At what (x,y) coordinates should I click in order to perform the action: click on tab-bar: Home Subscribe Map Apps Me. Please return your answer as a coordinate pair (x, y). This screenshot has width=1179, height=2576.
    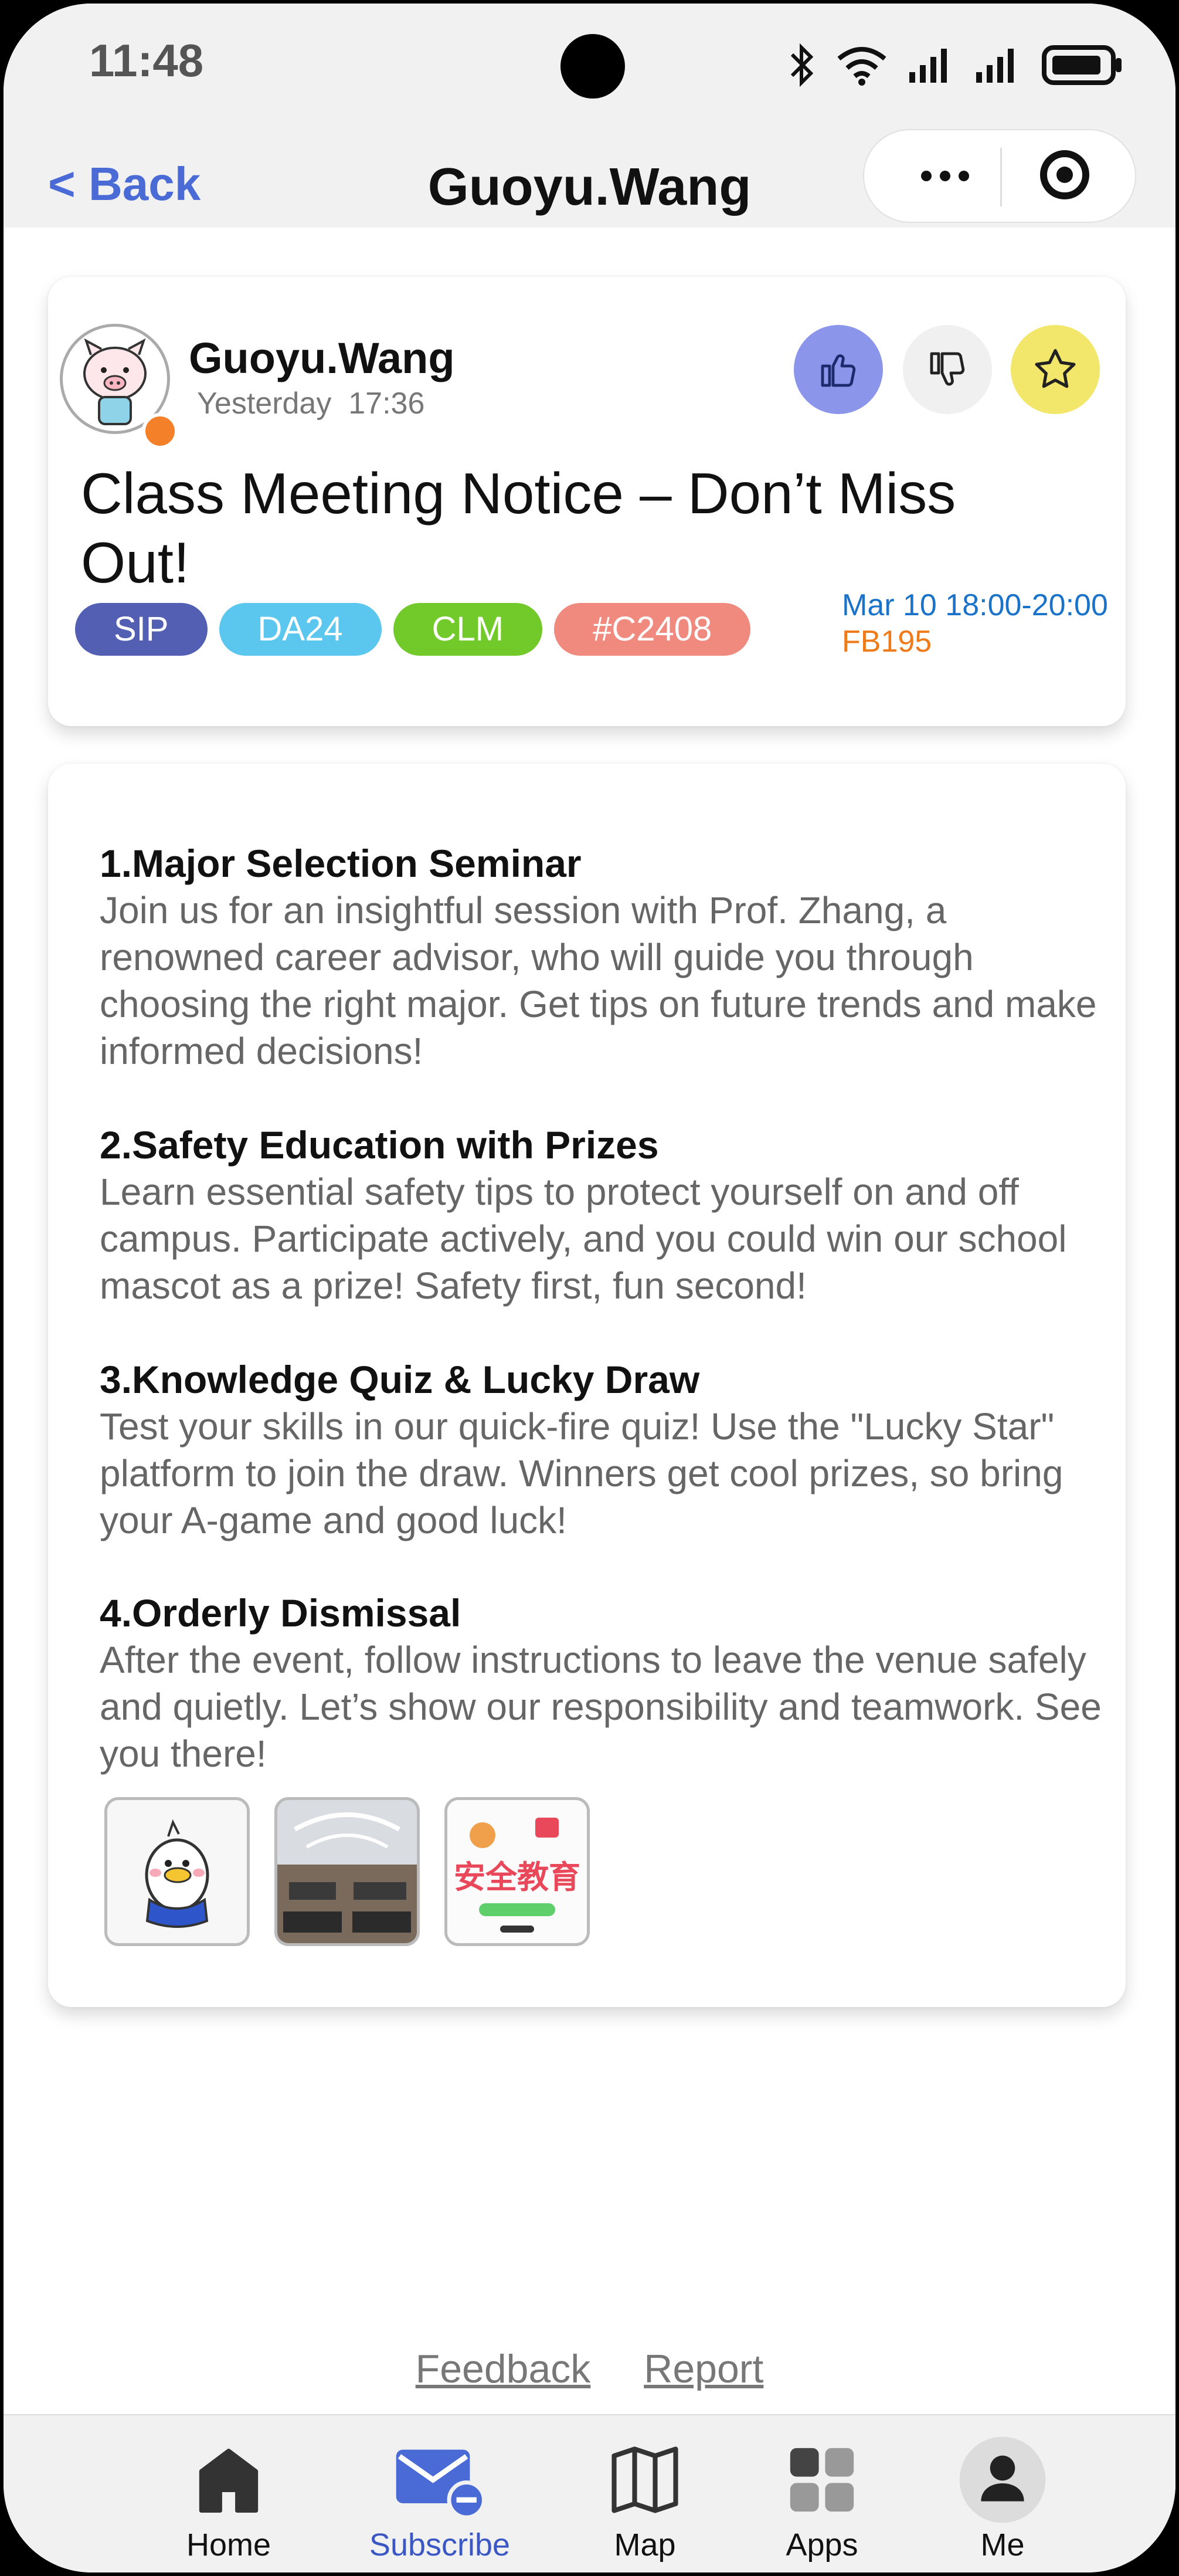
    Looking at the image, I should click on (589, 2493).